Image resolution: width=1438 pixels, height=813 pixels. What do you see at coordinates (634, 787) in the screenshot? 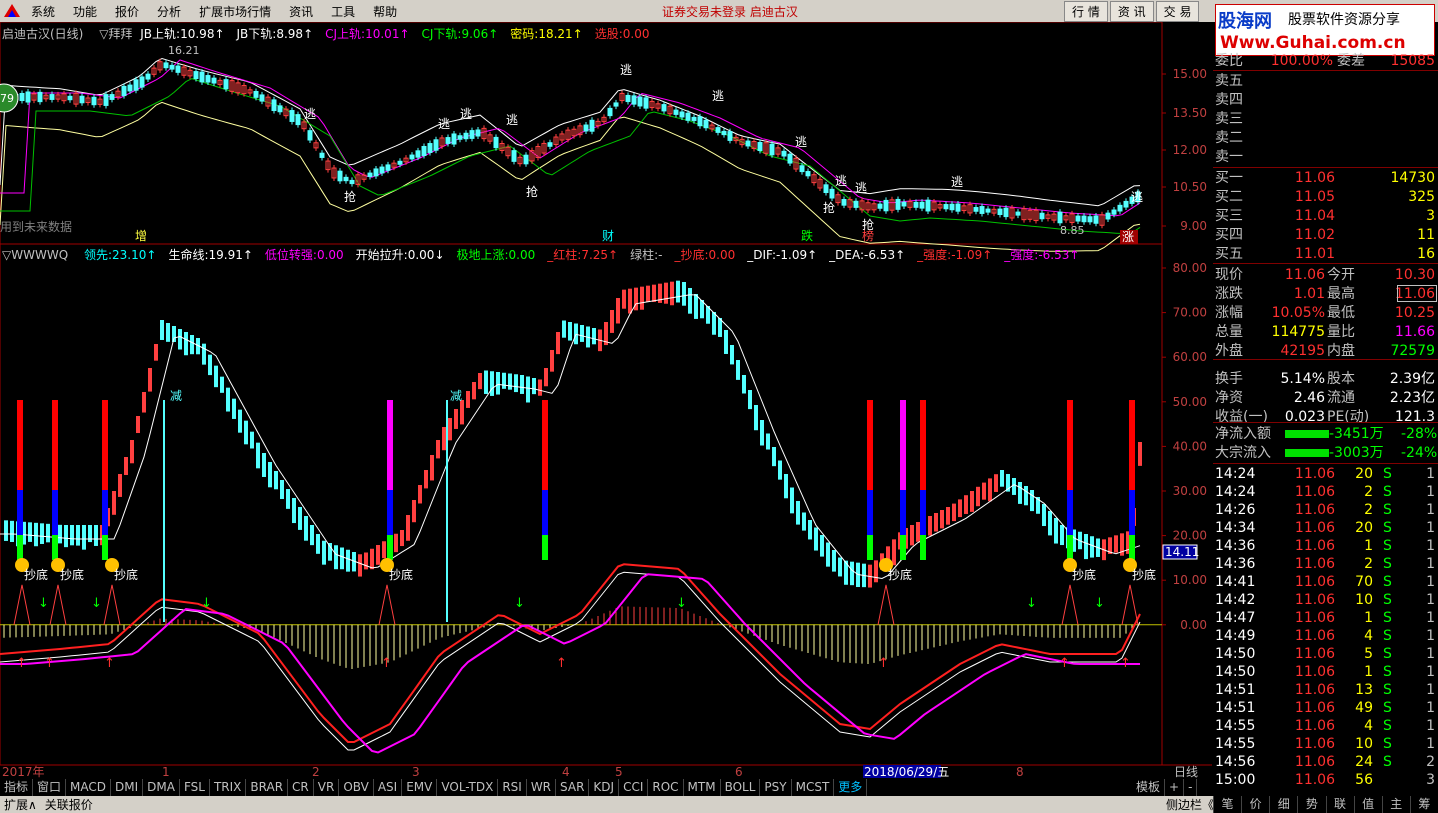
I see `indicator-tab-18: CCI` at bounding box center [634, 787].